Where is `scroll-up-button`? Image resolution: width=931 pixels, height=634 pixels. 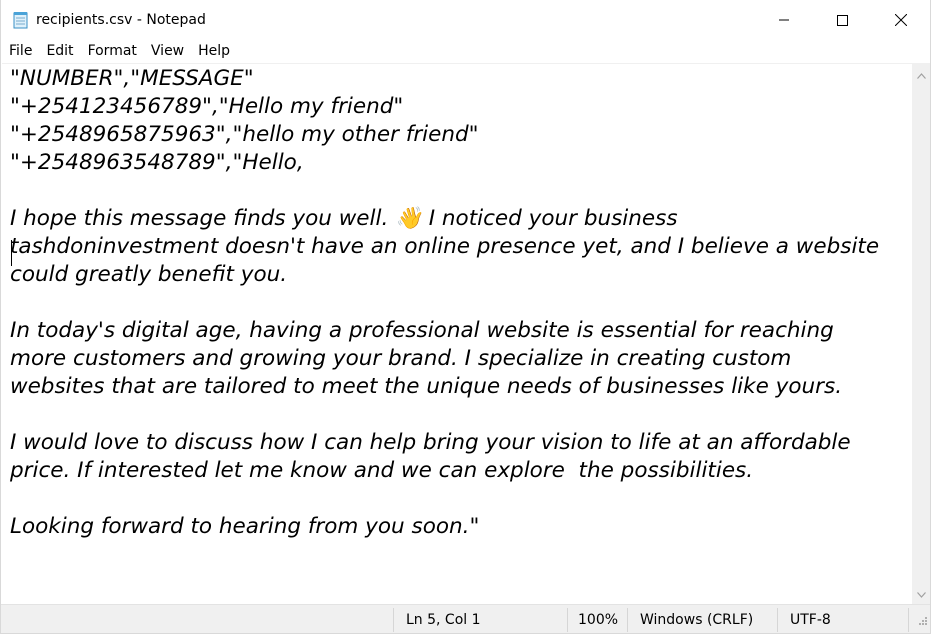 scroll-up-button is located at coordinates (921, 75).